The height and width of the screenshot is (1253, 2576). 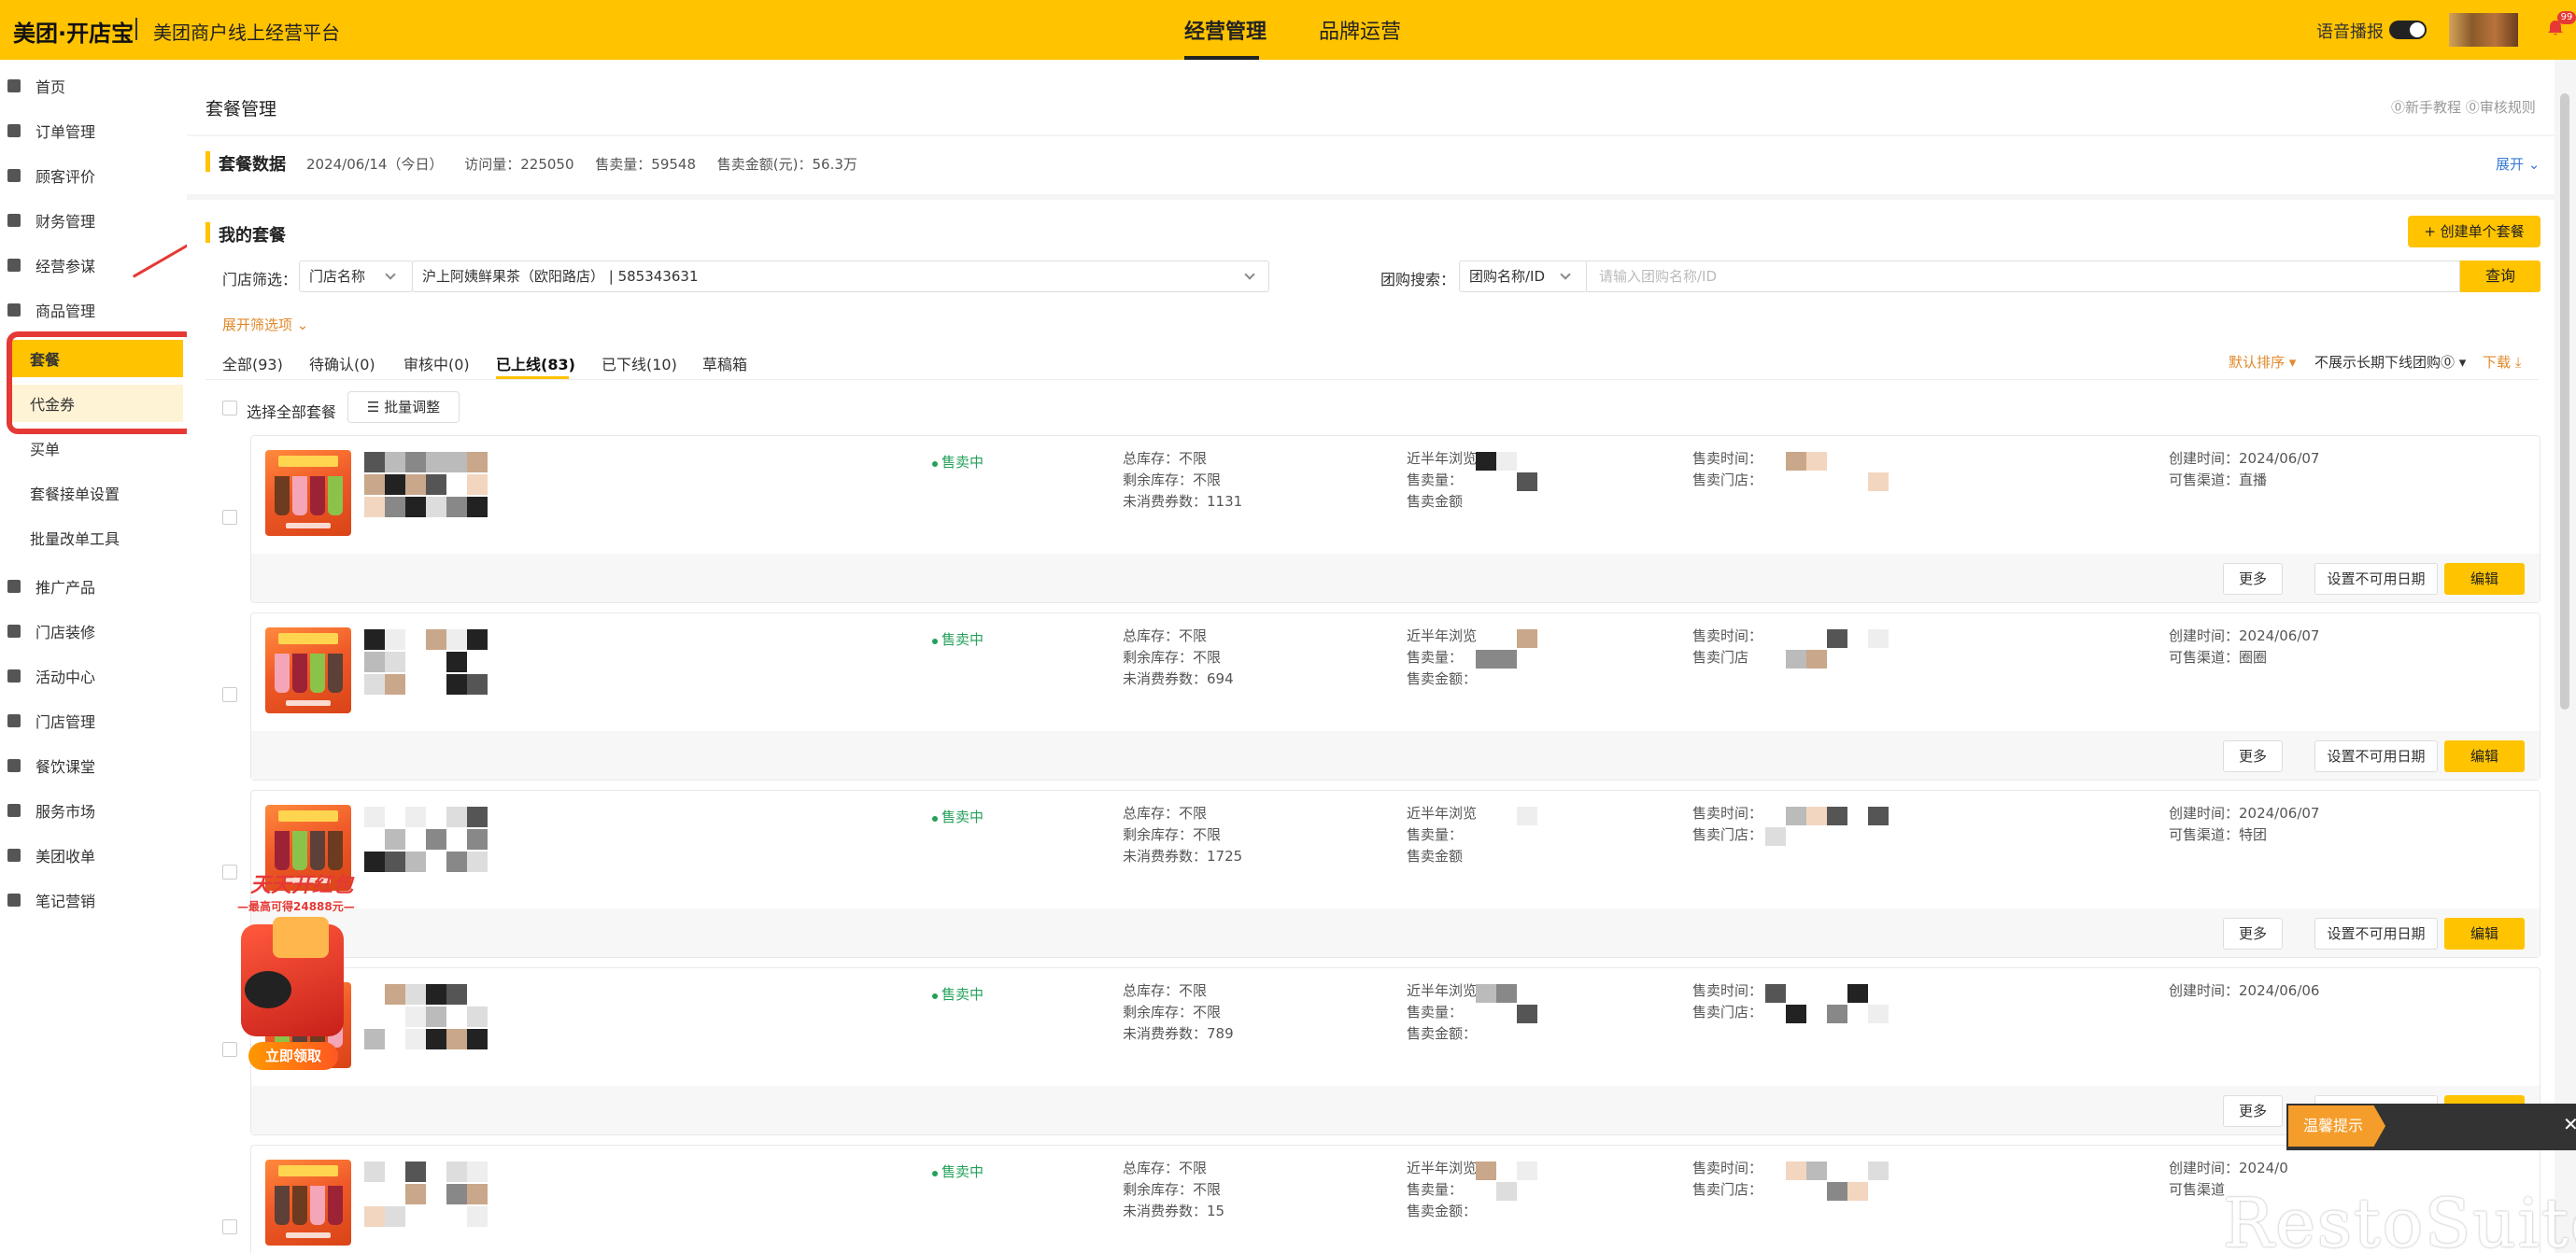 I want to click on select-all-checkbox, so click(x=229, y=408).